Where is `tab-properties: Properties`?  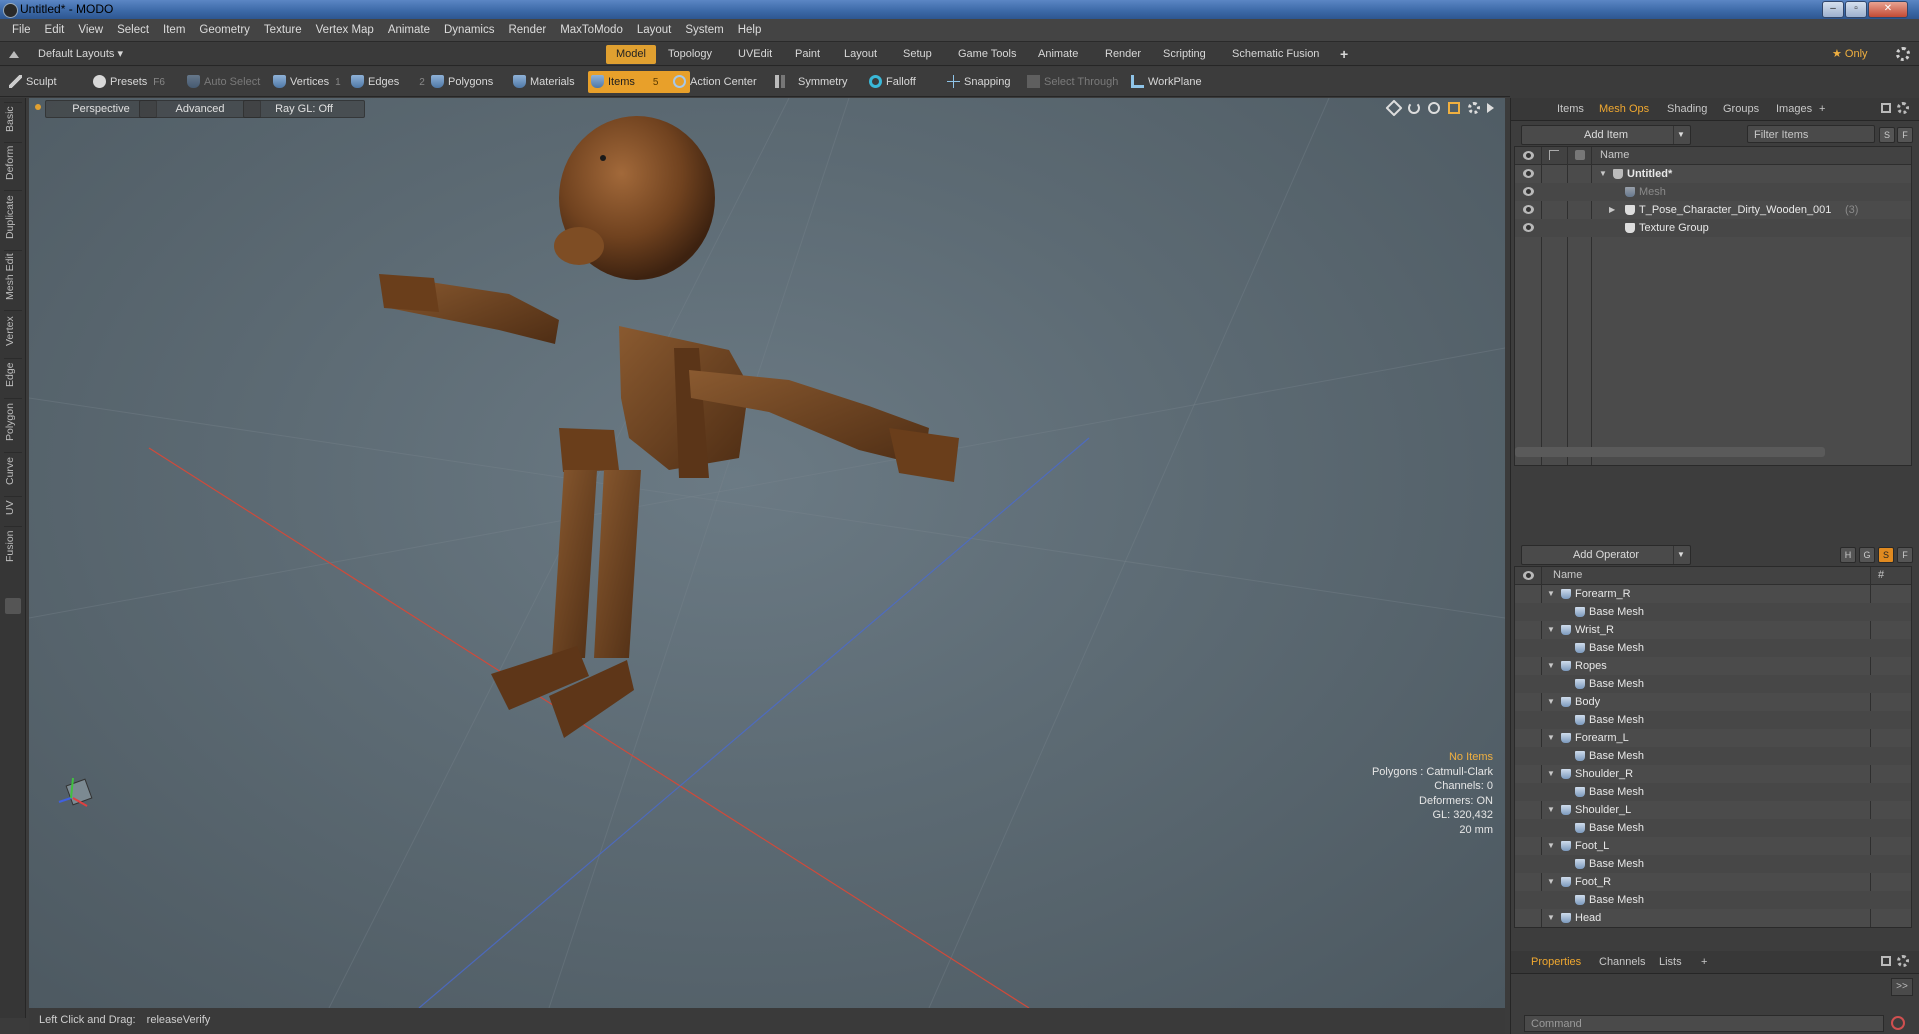
tab-properties: Properties is located at coordinates (1556, 962).